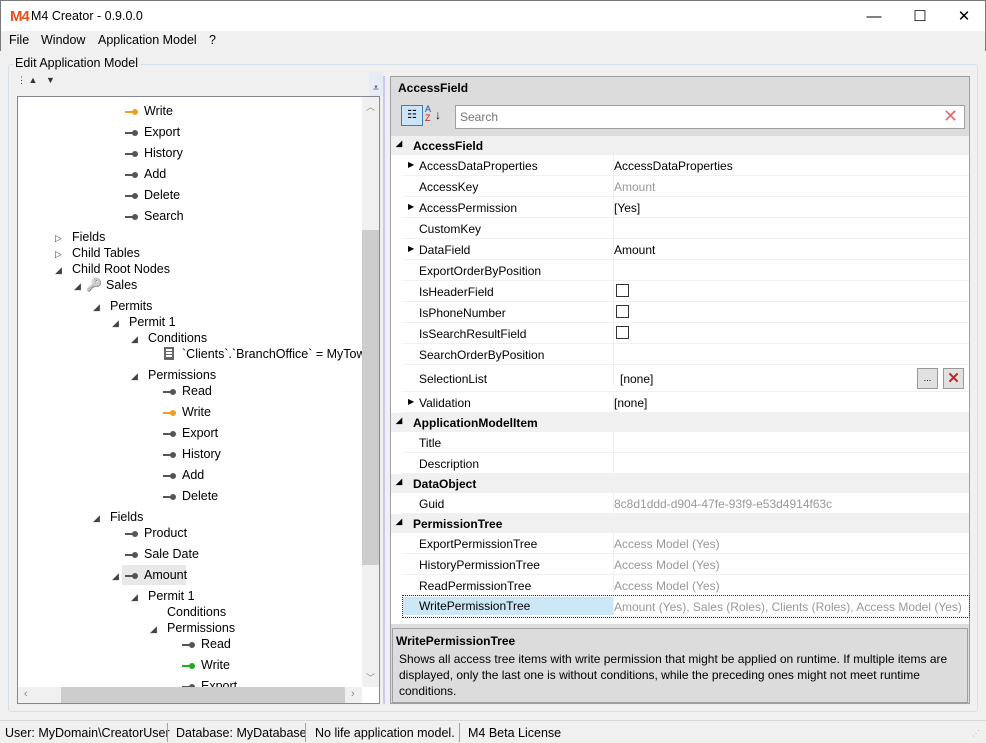  I want to click on property-row: HistoryPermissionTree Access Model (Yes), so click(686, 564).